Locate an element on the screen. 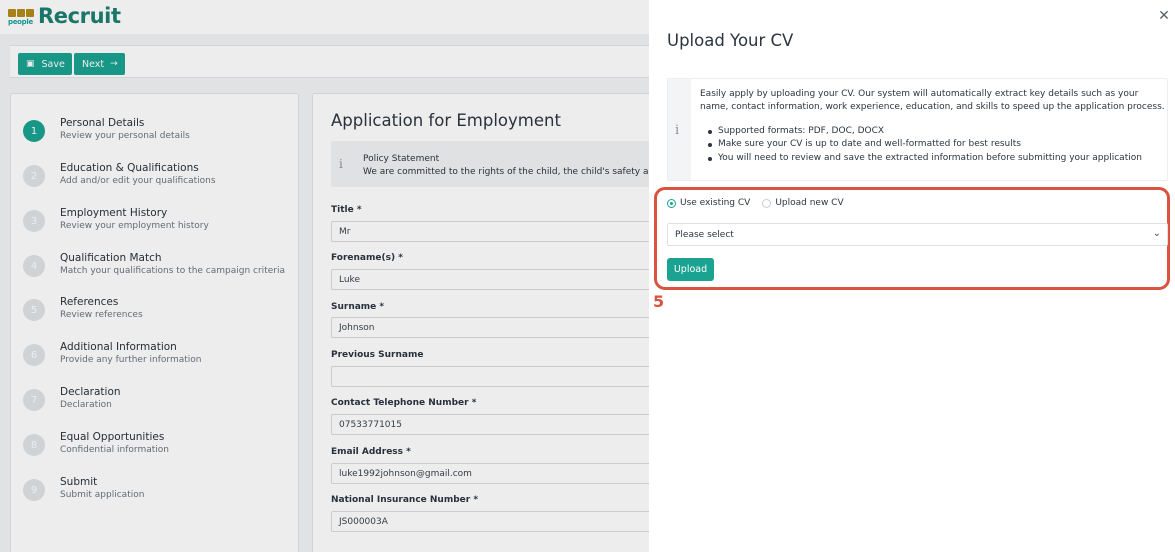 This screenshot has width=1175, height=552. close-icon: ✕ is located at coordinates (1164, 17).